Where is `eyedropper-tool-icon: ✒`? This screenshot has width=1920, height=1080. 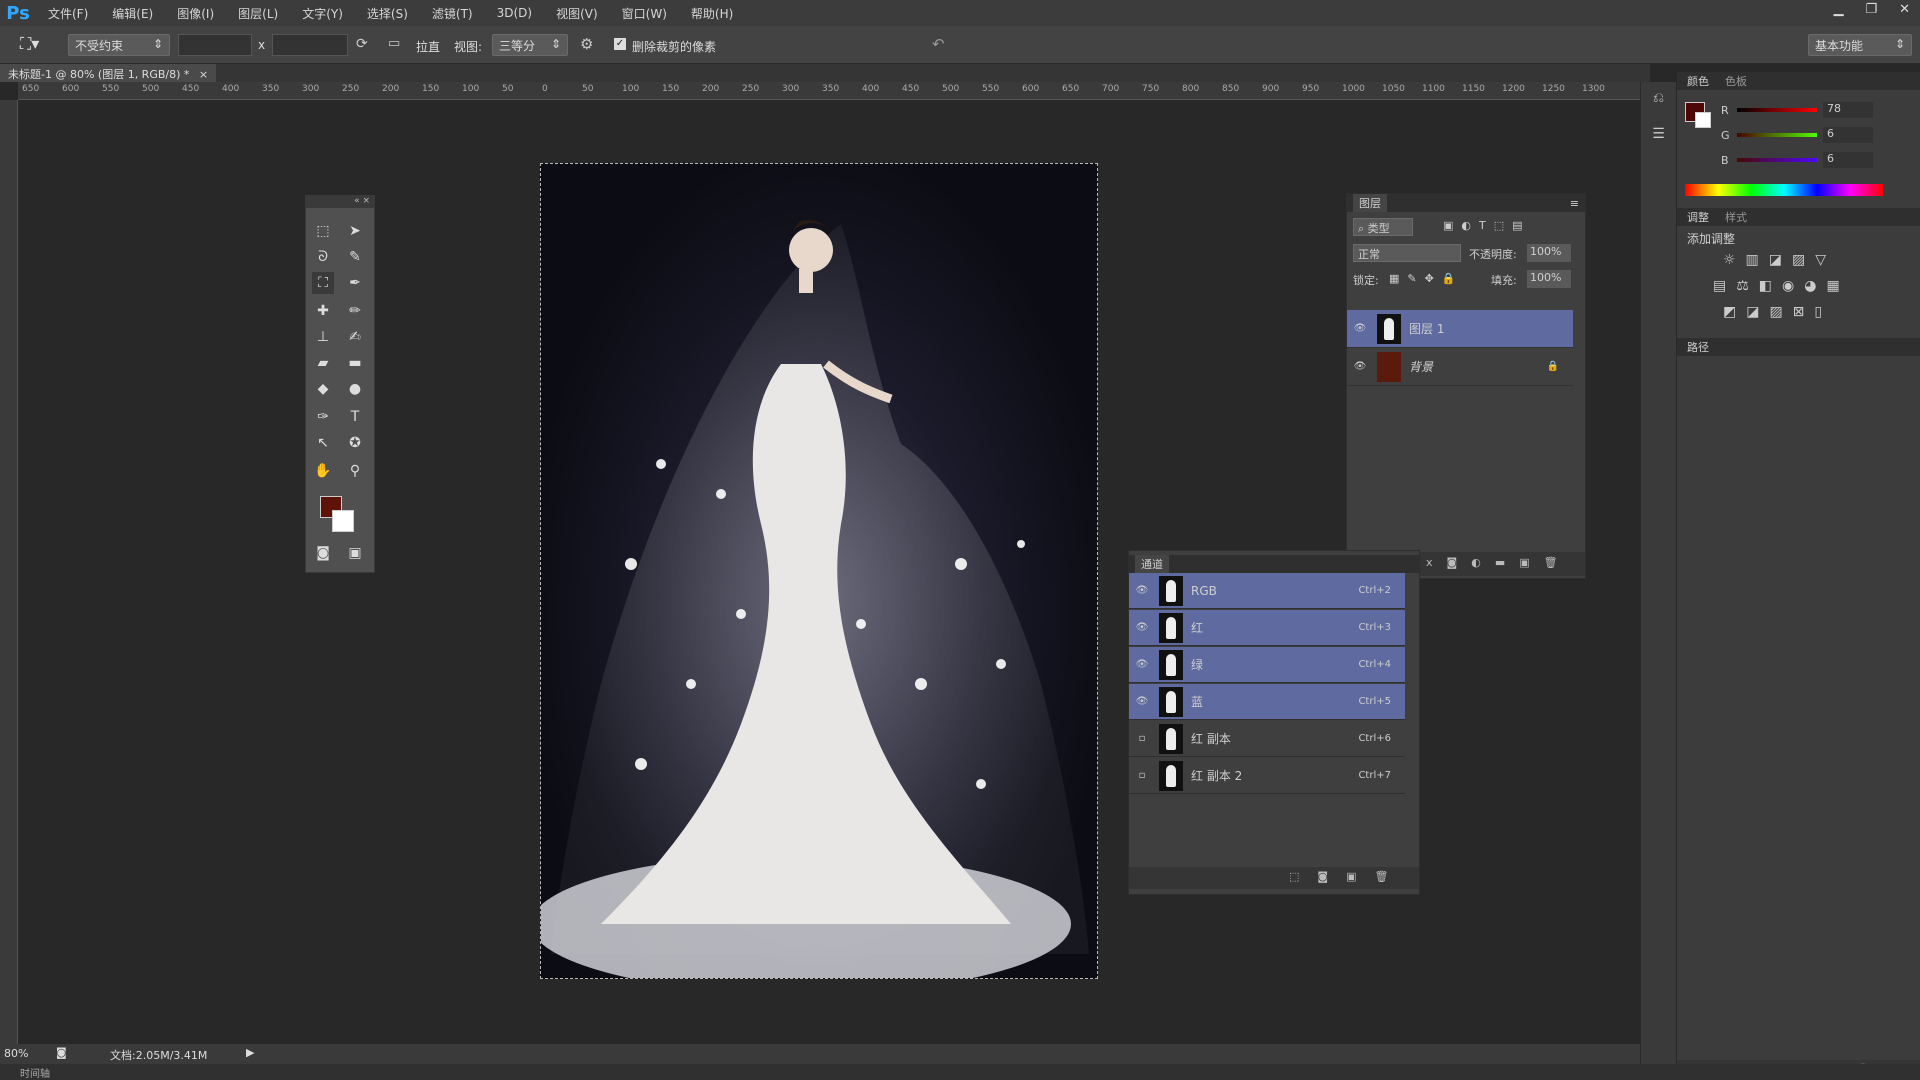
eyedropper-tool-icon: ✒ is located at coordinates (355, 283).